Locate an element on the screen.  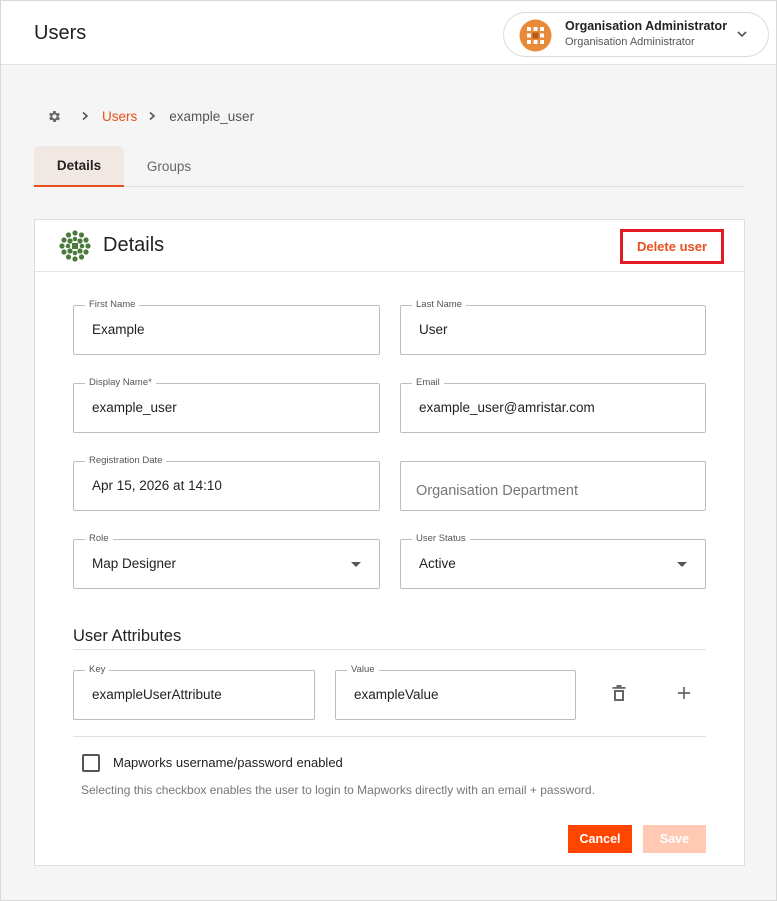
registration-date-label: Registration Date is located at coordinates (126, 461).